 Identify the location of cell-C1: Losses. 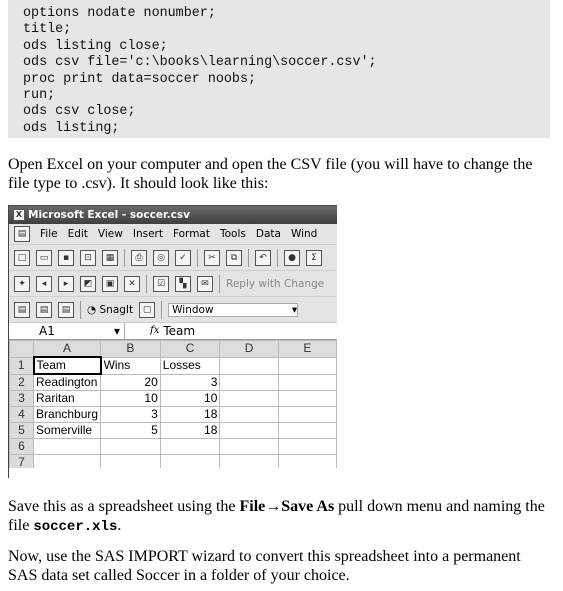
(190, 365).